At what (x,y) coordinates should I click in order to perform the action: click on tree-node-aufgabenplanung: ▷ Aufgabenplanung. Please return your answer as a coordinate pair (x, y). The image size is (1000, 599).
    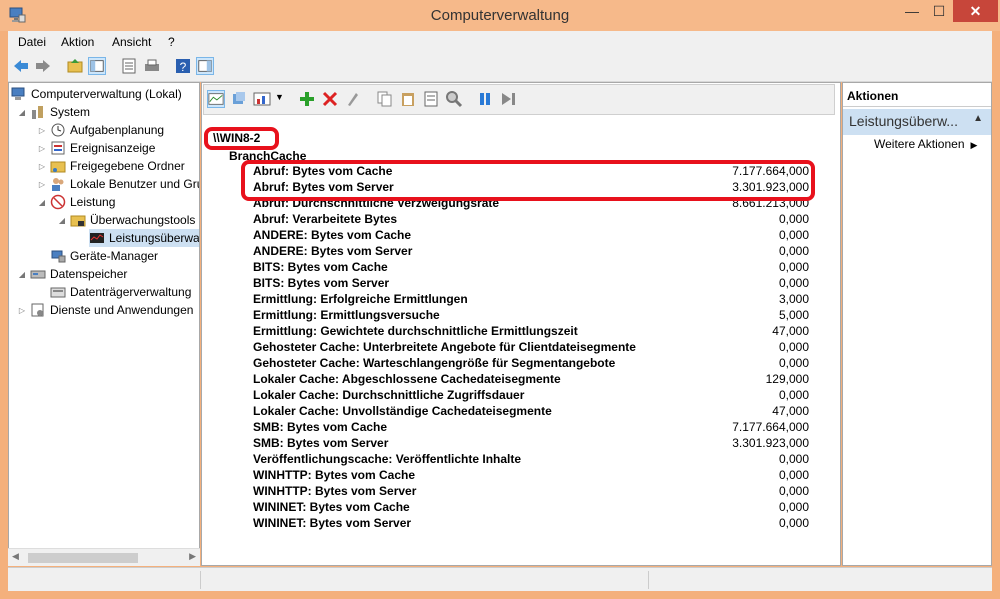
    Looking at the image, I should click on (100, 130).